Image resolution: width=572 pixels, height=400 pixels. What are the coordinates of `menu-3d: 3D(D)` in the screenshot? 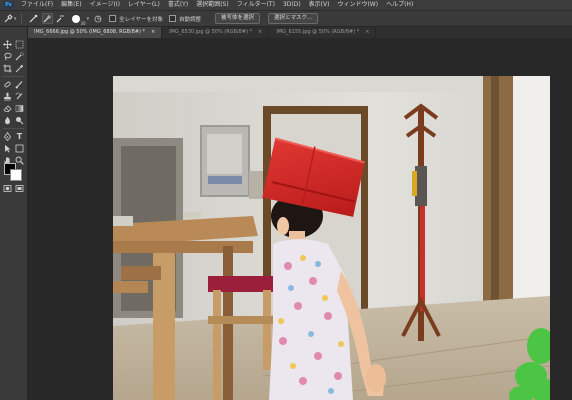 It's located at (293, 5).